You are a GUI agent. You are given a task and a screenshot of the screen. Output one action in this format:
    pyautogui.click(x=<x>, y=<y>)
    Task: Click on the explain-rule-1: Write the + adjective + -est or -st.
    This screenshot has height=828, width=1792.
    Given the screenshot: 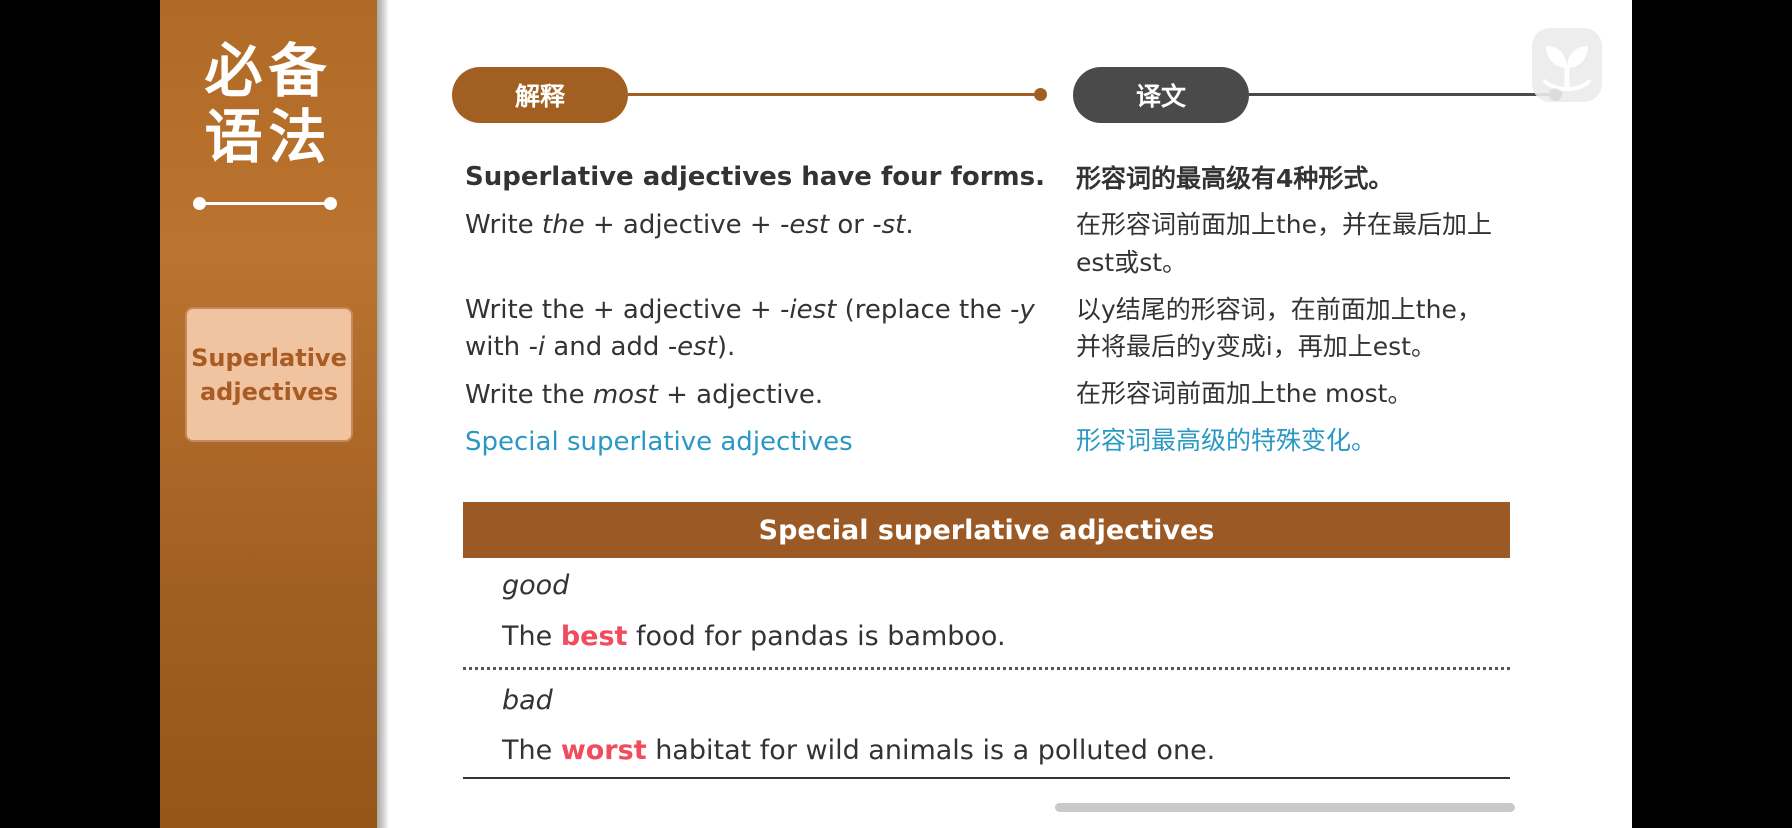 What is the action you would take?
    pyautogui.click(x=689, y=225)
    